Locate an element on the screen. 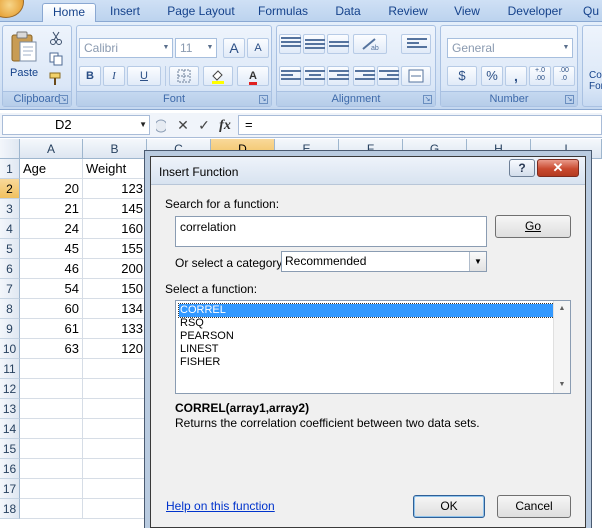 The height and width of the screenshot is (528, 602). merge-center-button is located at coordinates (416, 76).